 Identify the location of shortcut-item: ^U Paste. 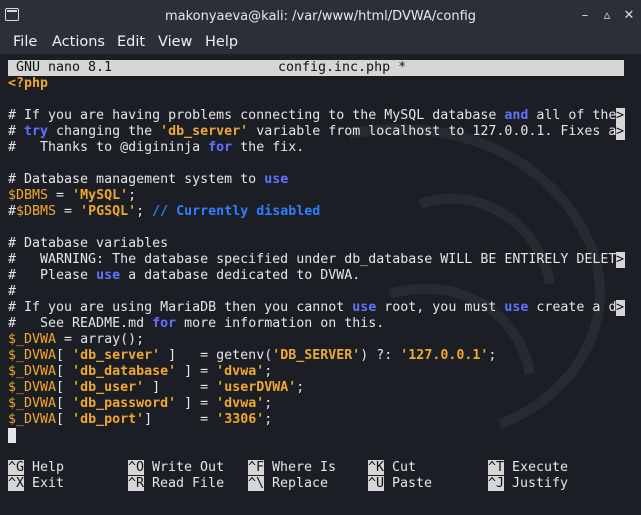
(400, 484).